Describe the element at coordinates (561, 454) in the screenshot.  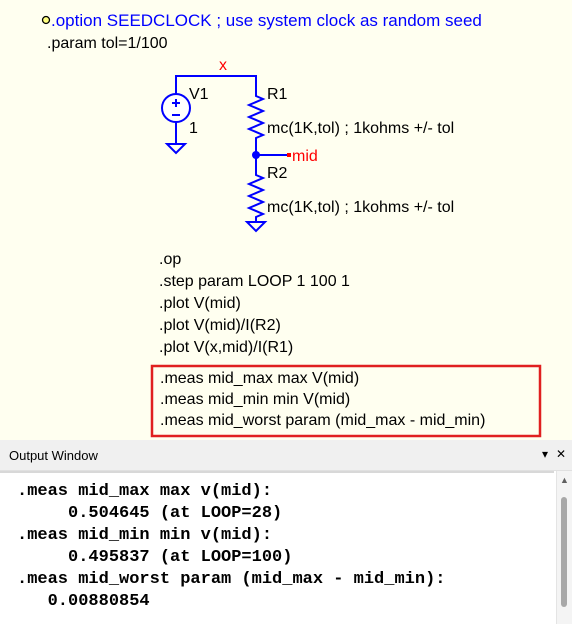
I see `close-icon: ✕` at that location.